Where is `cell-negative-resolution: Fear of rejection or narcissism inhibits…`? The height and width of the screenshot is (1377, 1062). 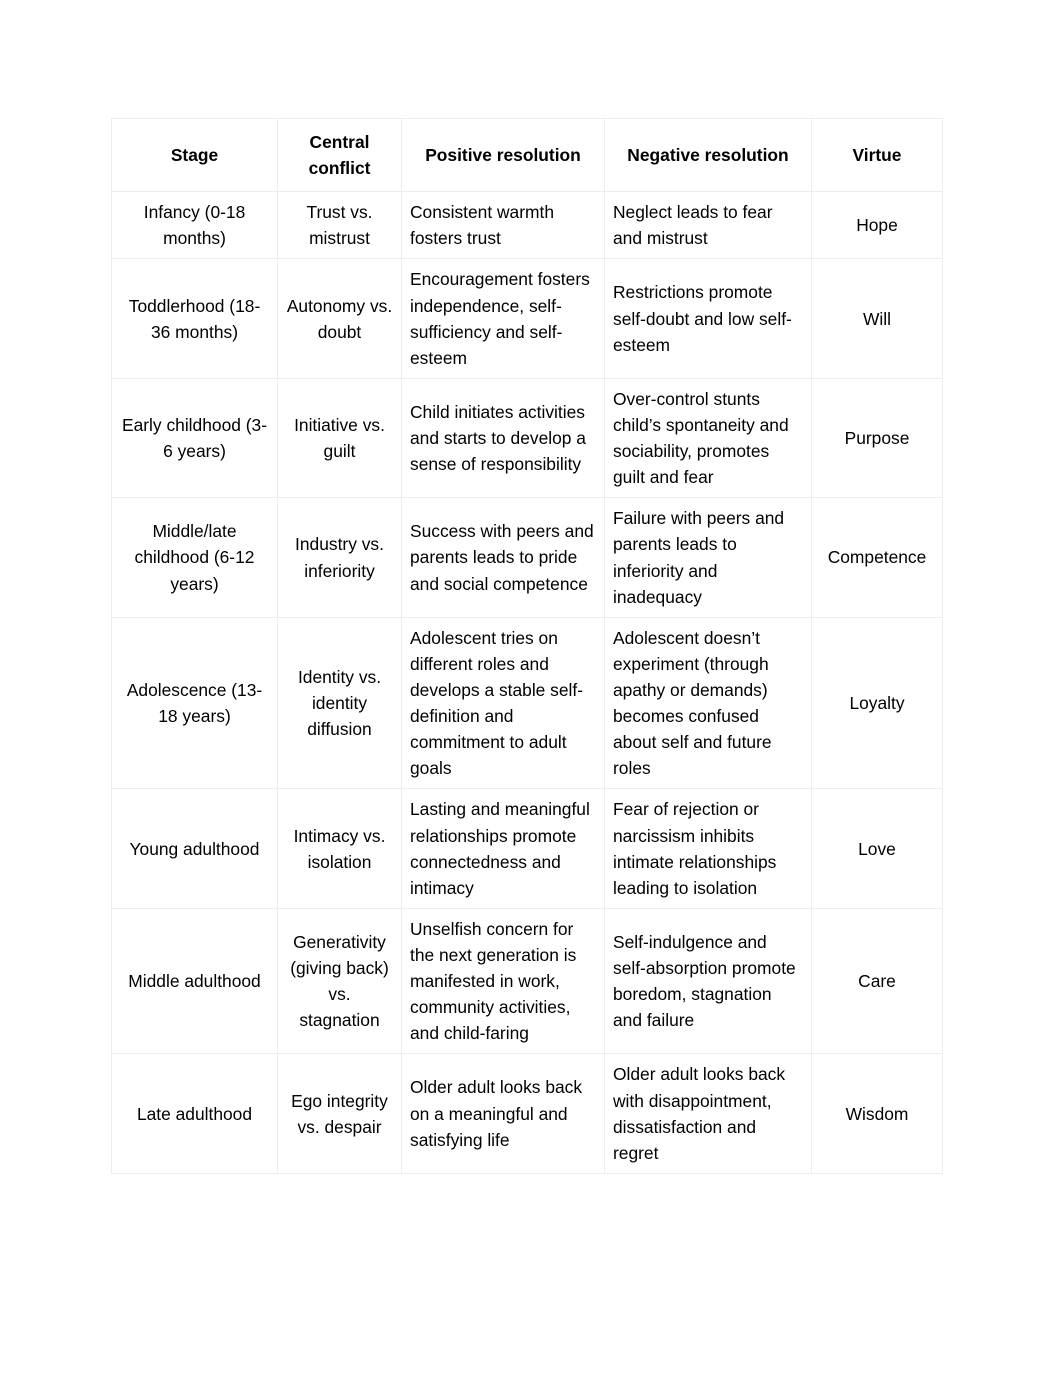
cell-negative-resolution: Fear of rejection or narcissism inhibits… is located at coordinates (708, 848).